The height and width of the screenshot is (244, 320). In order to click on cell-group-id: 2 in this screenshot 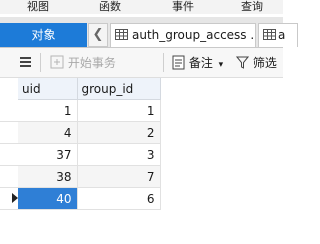, I will do `click(119, 132)`.